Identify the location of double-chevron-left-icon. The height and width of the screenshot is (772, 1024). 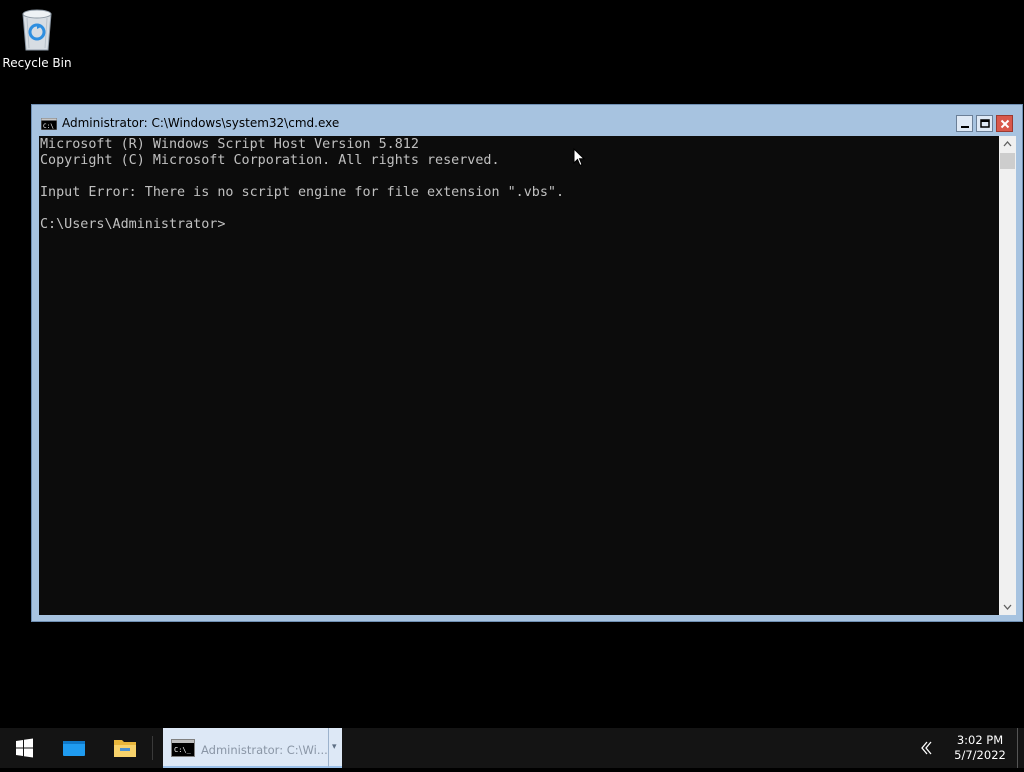
(926, 748).